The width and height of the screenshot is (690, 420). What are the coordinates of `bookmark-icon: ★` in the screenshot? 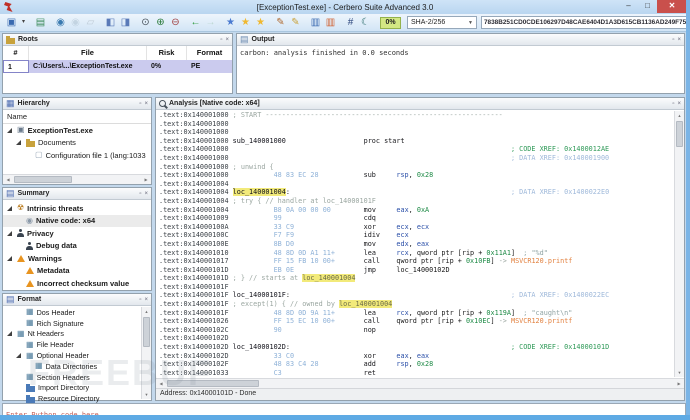 It's located at (245, 22).